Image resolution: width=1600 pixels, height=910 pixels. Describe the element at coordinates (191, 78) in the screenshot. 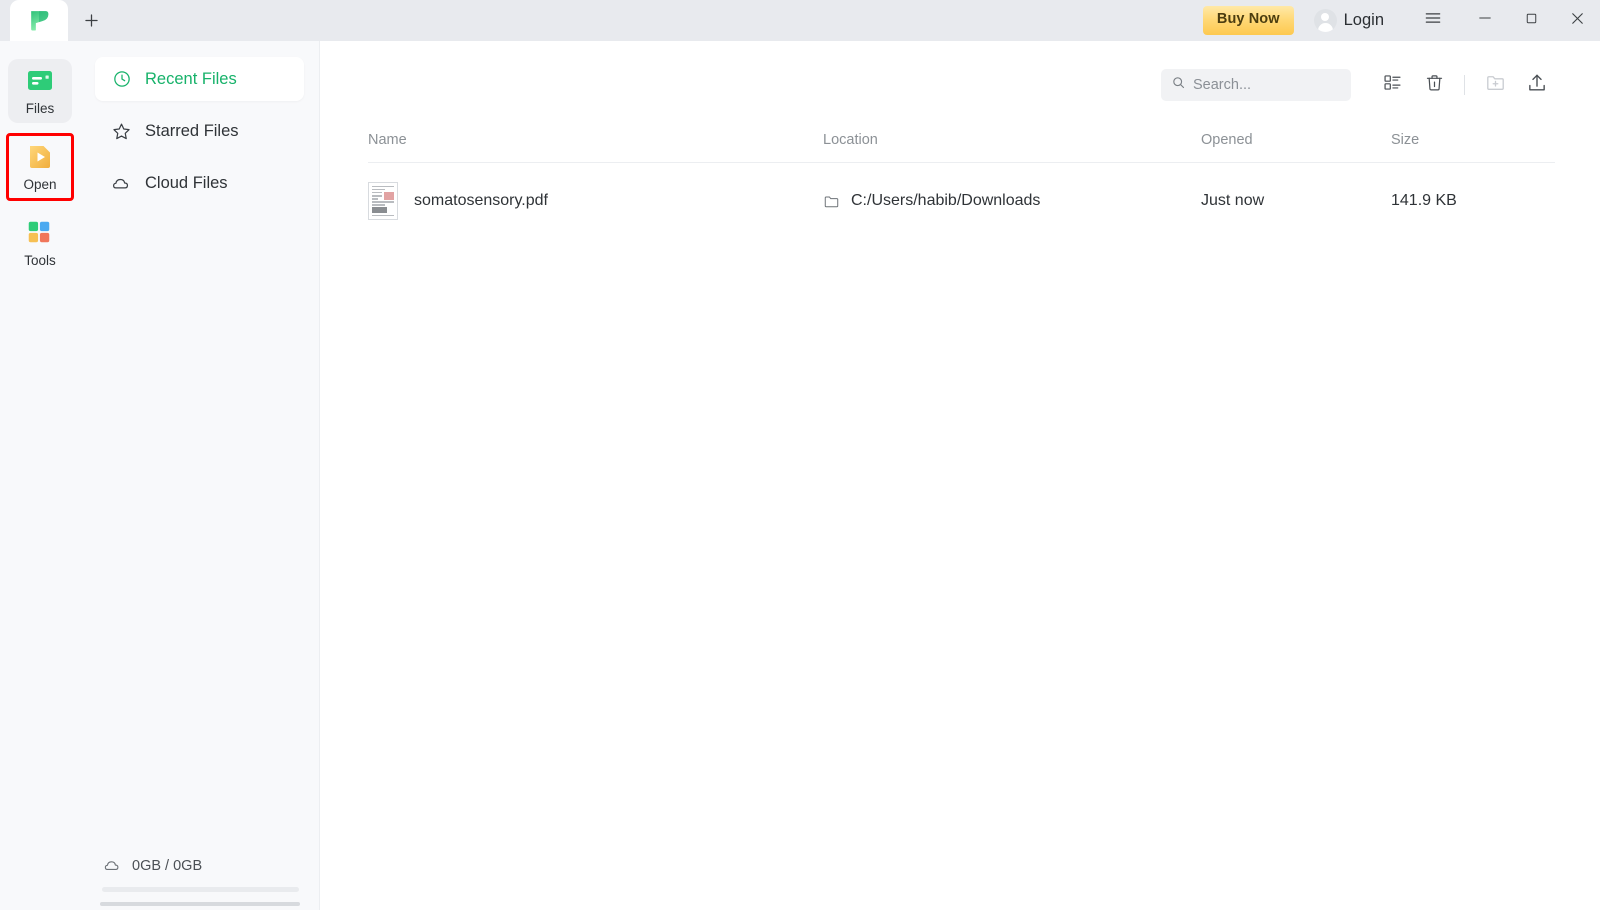

I see `sidebar-label-recent-files: Recent Files` at that location.